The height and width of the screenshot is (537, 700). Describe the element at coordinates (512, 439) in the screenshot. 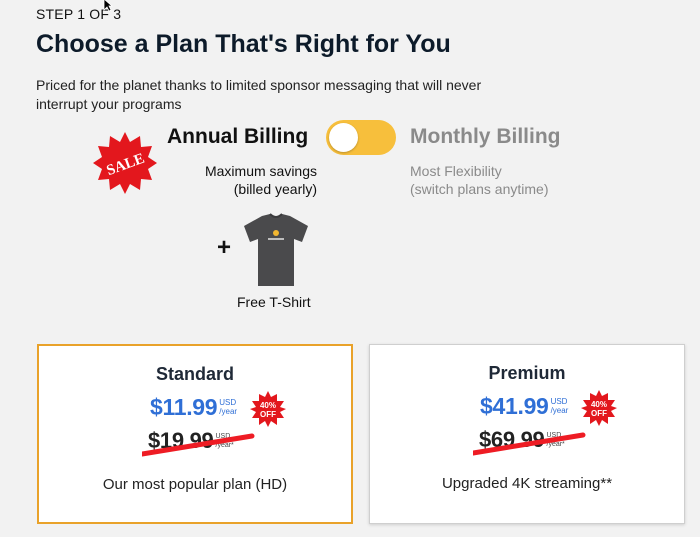

I see `old-price: $69.99` at that location.